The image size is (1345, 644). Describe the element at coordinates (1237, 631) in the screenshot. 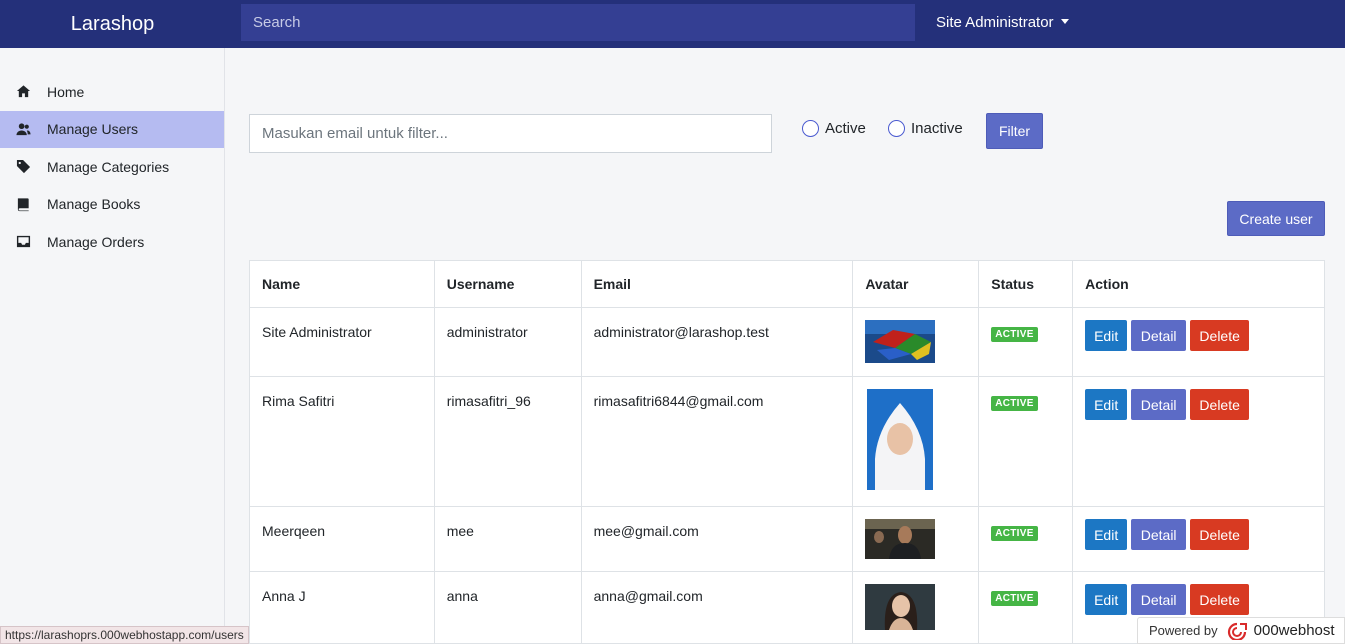

I see `000webhost-logo-icon` at that location.